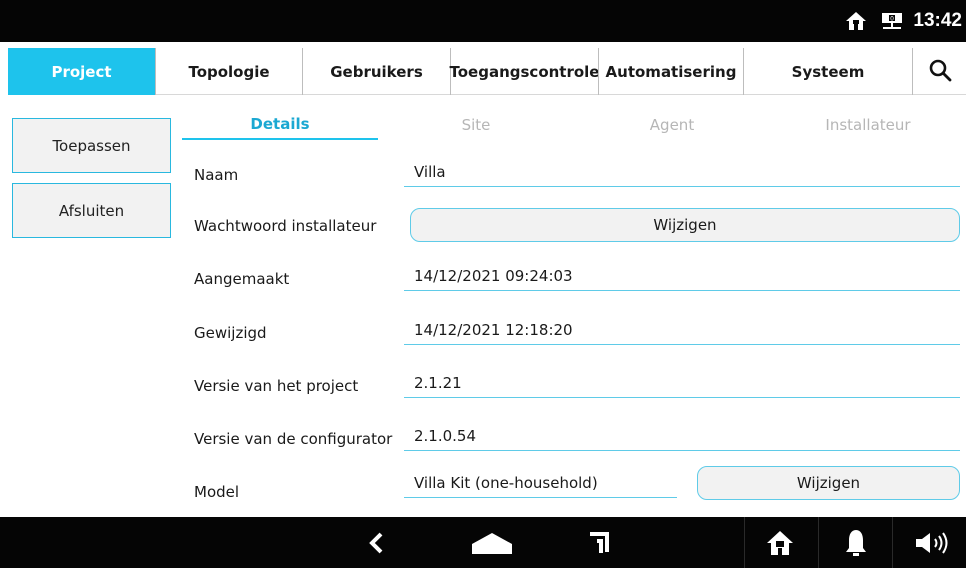 This screenshot has width=966, height=568. What do you see at coordinates (933, 542) in the screenshot?
I see `volume-icon` at bounding box center [933, 542].